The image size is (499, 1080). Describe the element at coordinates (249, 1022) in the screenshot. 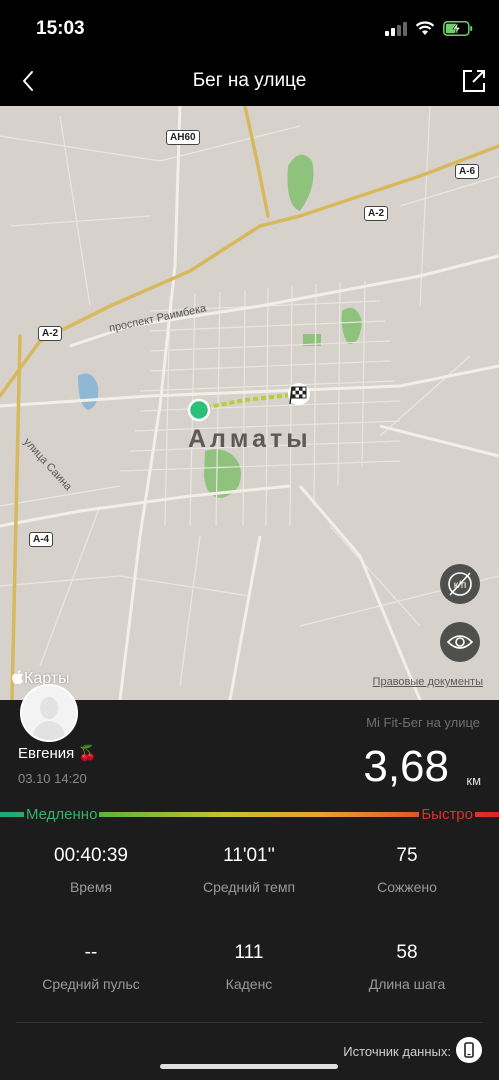

I see `divider` at that location.